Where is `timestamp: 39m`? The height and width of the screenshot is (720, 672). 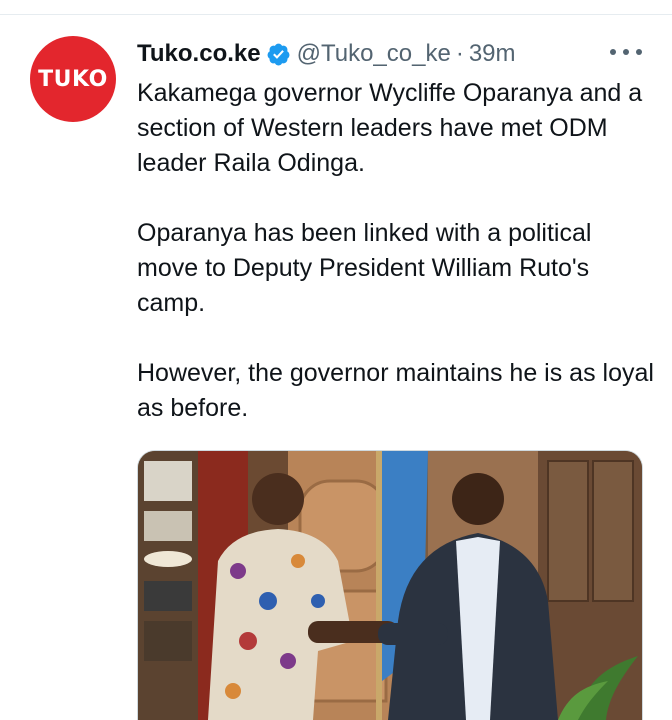 timestamp: 39m is located at coordinates (492, 54).